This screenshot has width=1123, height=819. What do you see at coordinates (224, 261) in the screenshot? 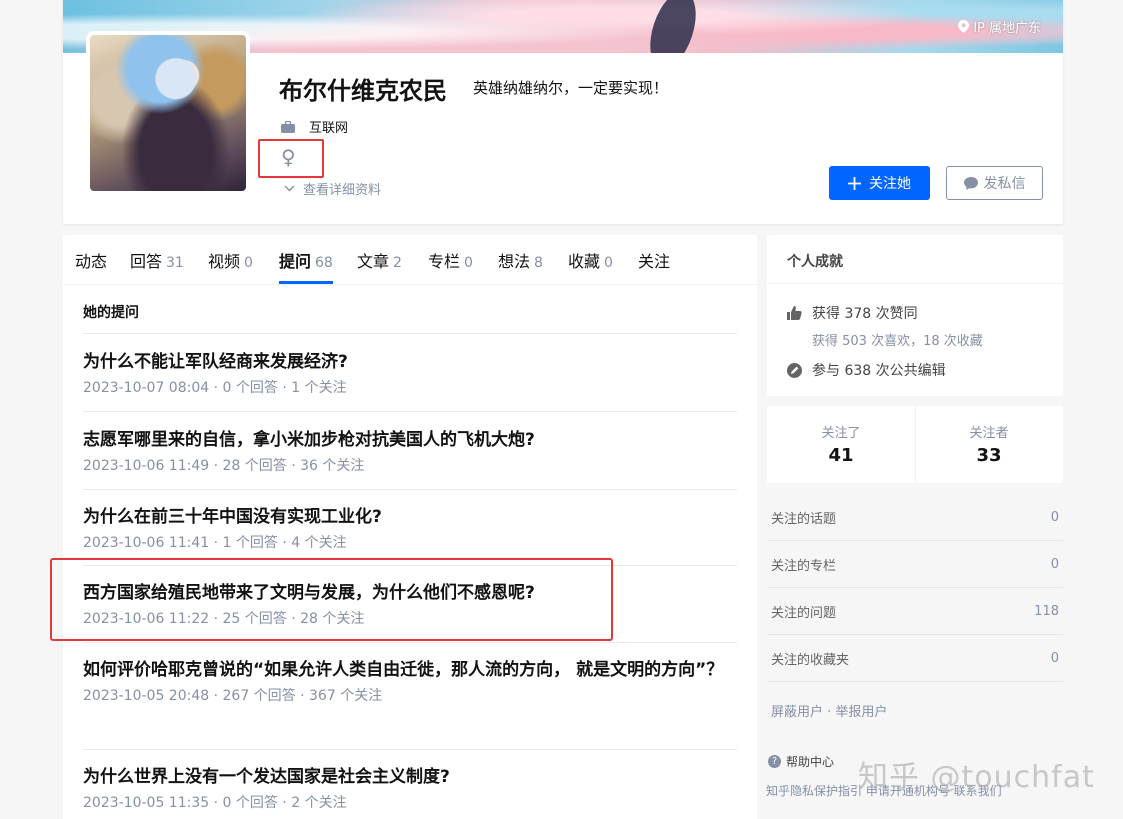
I see `tab-label: 视频` at bounding box center [224, 261].